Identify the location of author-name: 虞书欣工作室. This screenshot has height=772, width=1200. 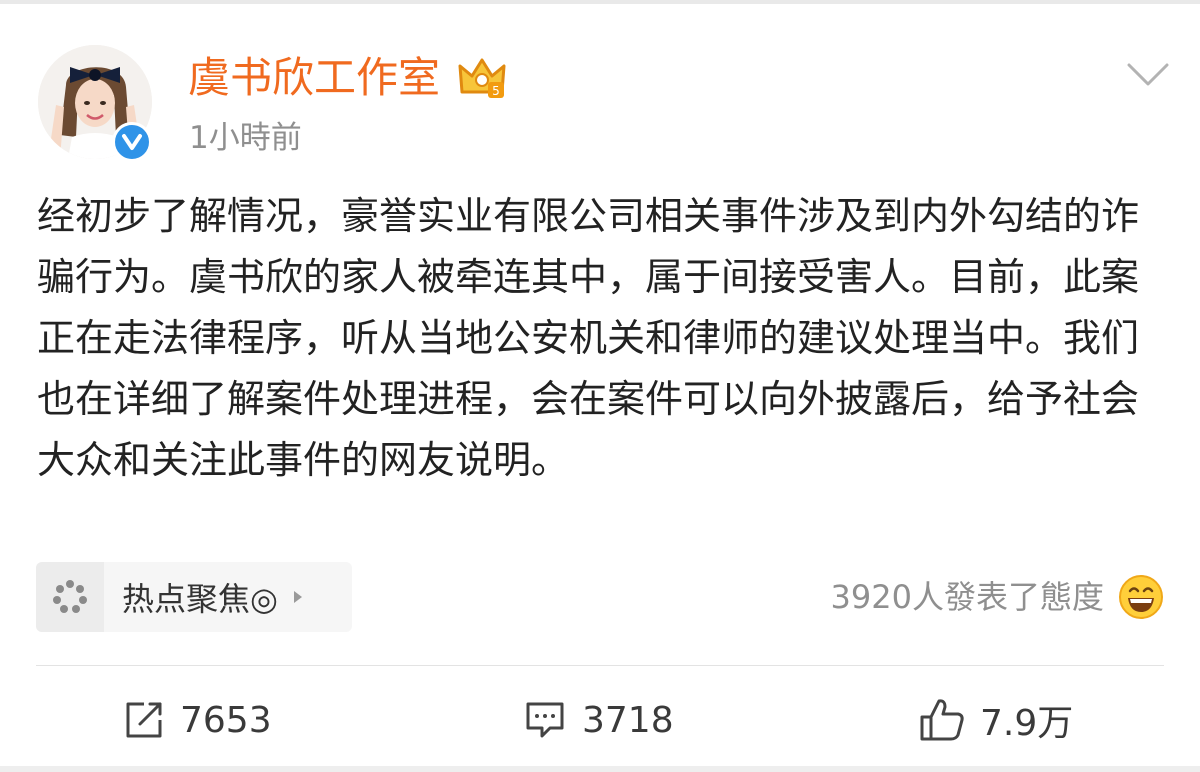
(314, 78).